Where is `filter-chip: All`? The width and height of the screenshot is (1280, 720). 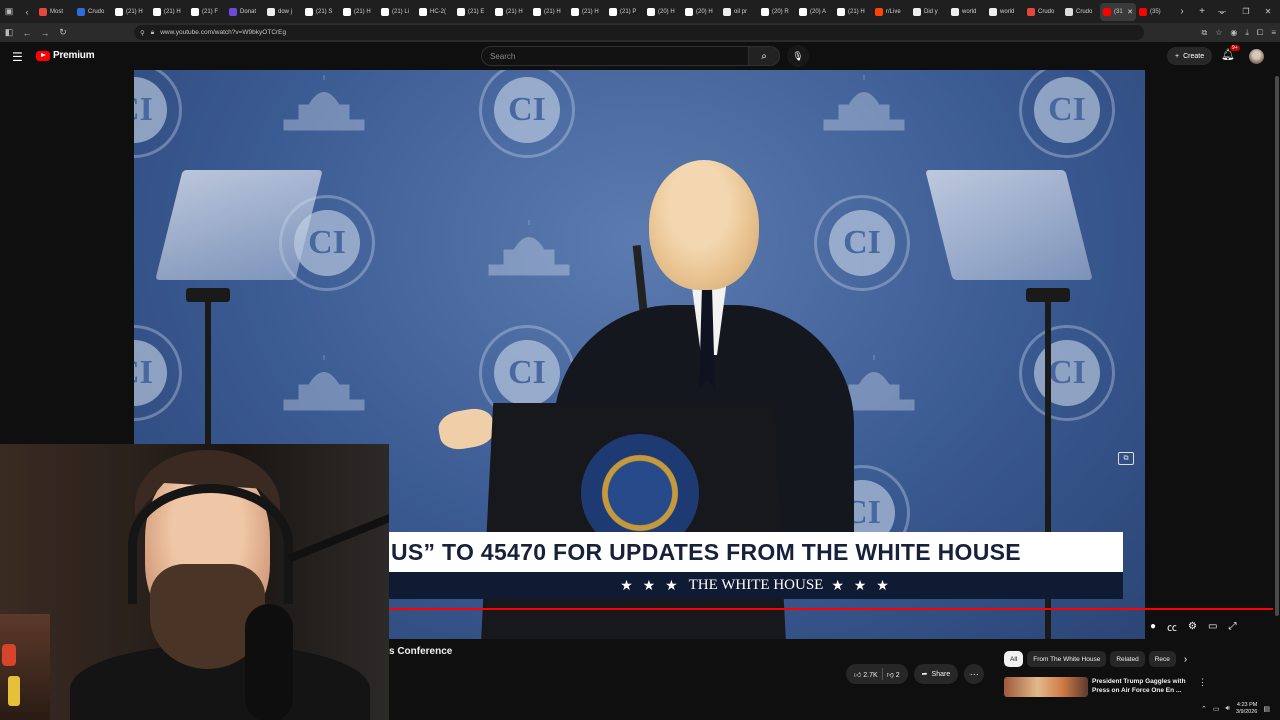 filter-chip: All is located at coordinates (1014, 659).